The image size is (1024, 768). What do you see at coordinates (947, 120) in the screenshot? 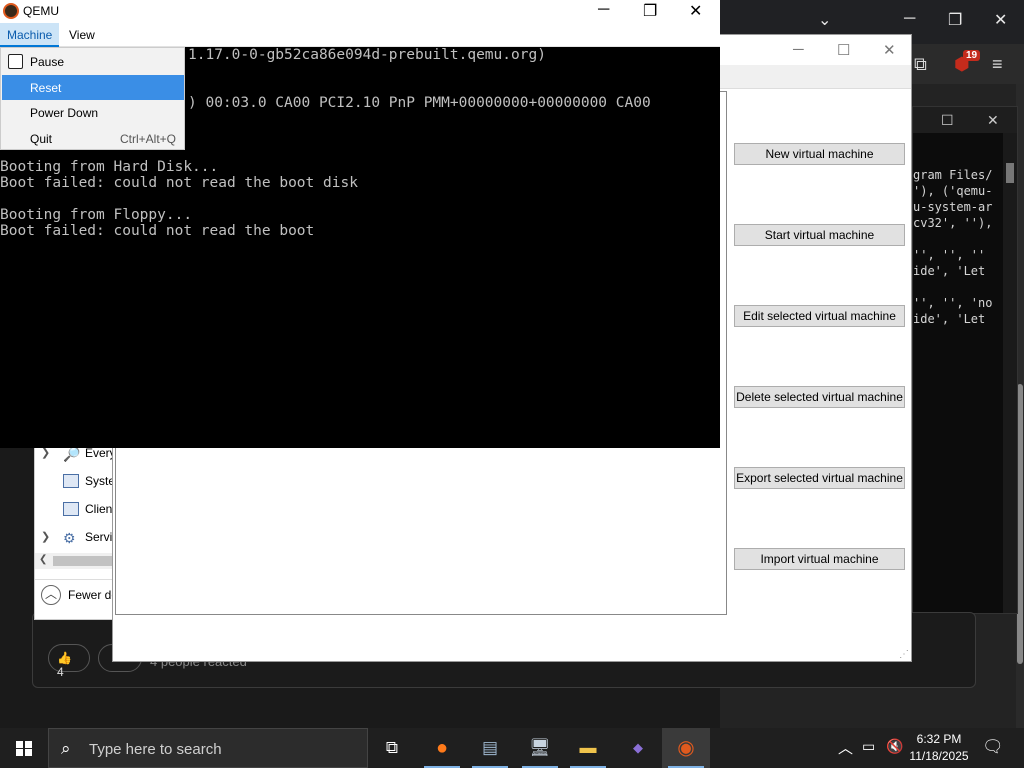
I see `console-maximize-icon: ☐` at bounding box center [947, 120].